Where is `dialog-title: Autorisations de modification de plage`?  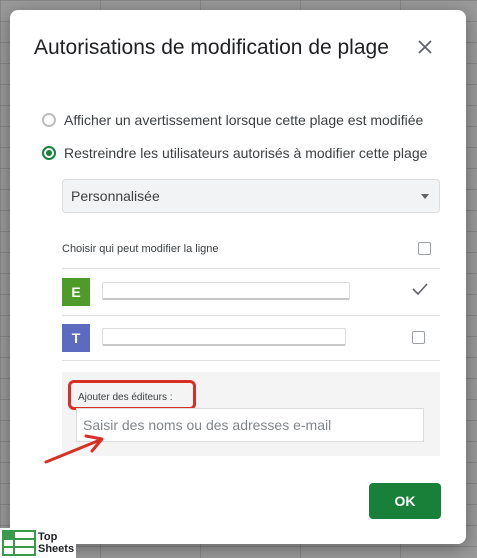 dialog-title: Autorisations de modification de plage is located at coordinates (211, 47).